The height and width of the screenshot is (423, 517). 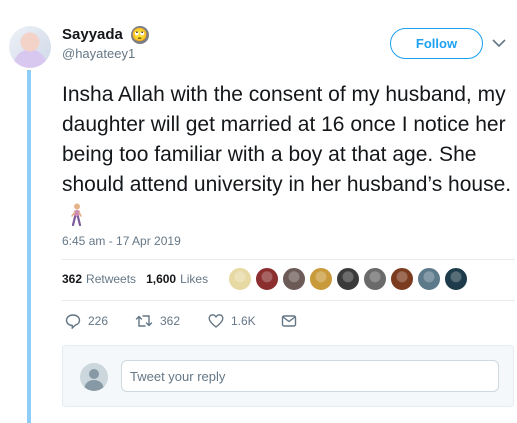 What do you see at coordinates (86, 321) in the screenshot?
I see `reply-button: 226` at bounding box center [86, 321].